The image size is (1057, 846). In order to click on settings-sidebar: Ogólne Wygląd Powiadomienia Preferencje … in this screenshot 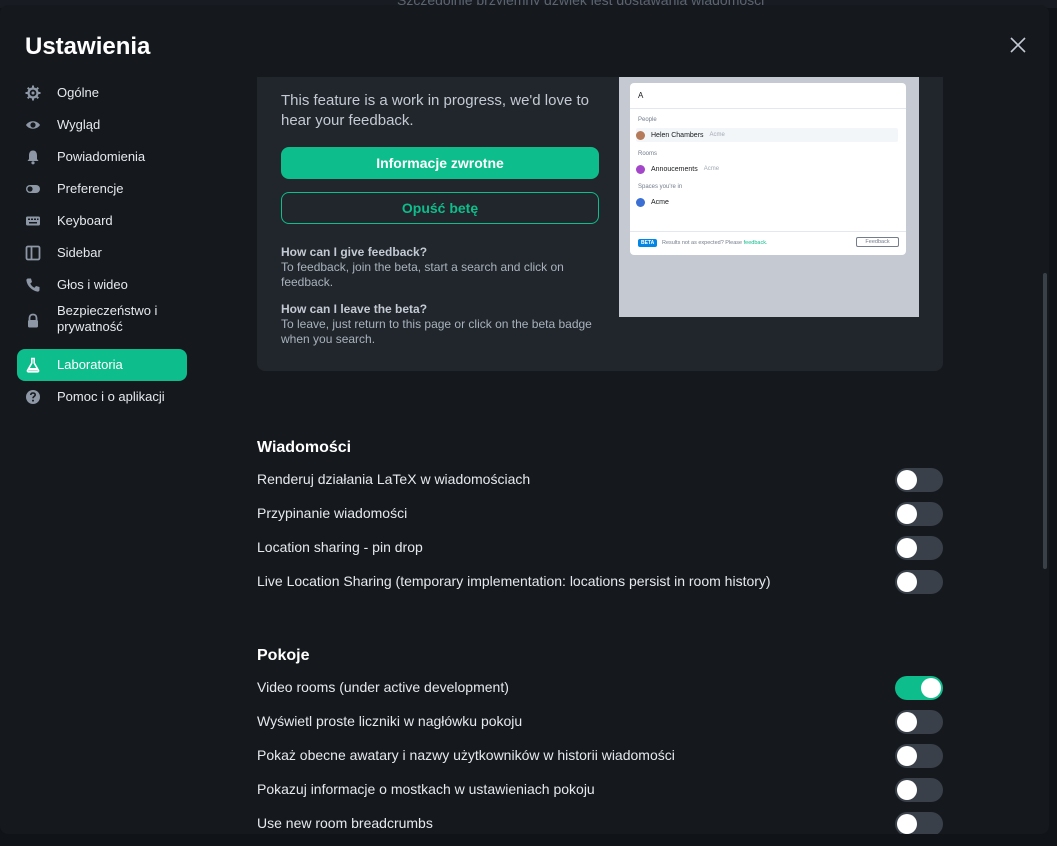, I will do `click(102, 245)`.